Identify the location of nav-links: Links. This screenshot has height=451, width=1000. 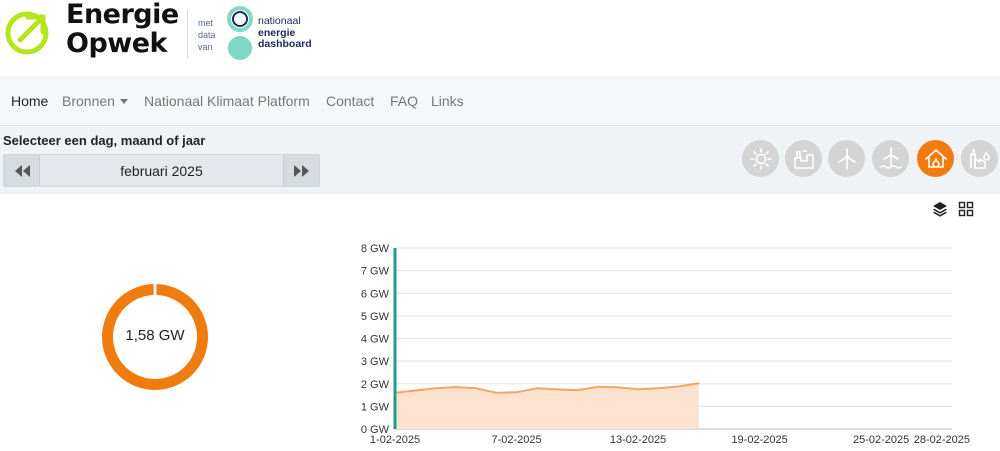
(447, 101).